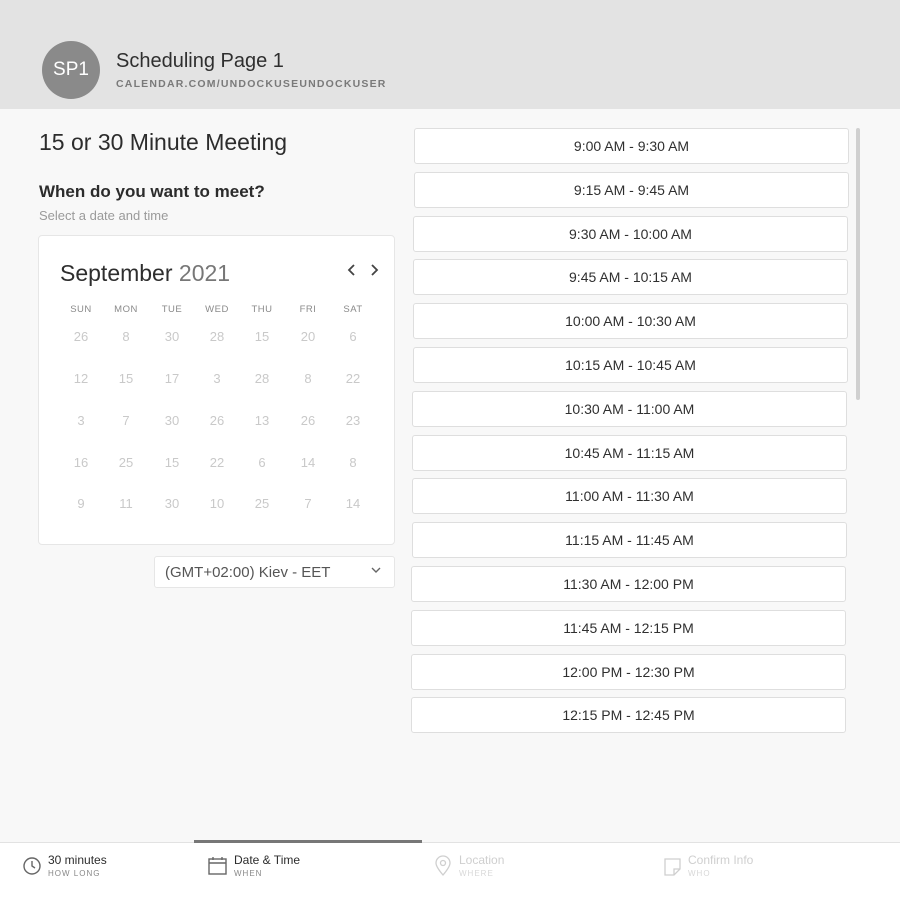 The width and height of the screenshot is (900, 900). I want to click on next-month-button, so click(374, 272).